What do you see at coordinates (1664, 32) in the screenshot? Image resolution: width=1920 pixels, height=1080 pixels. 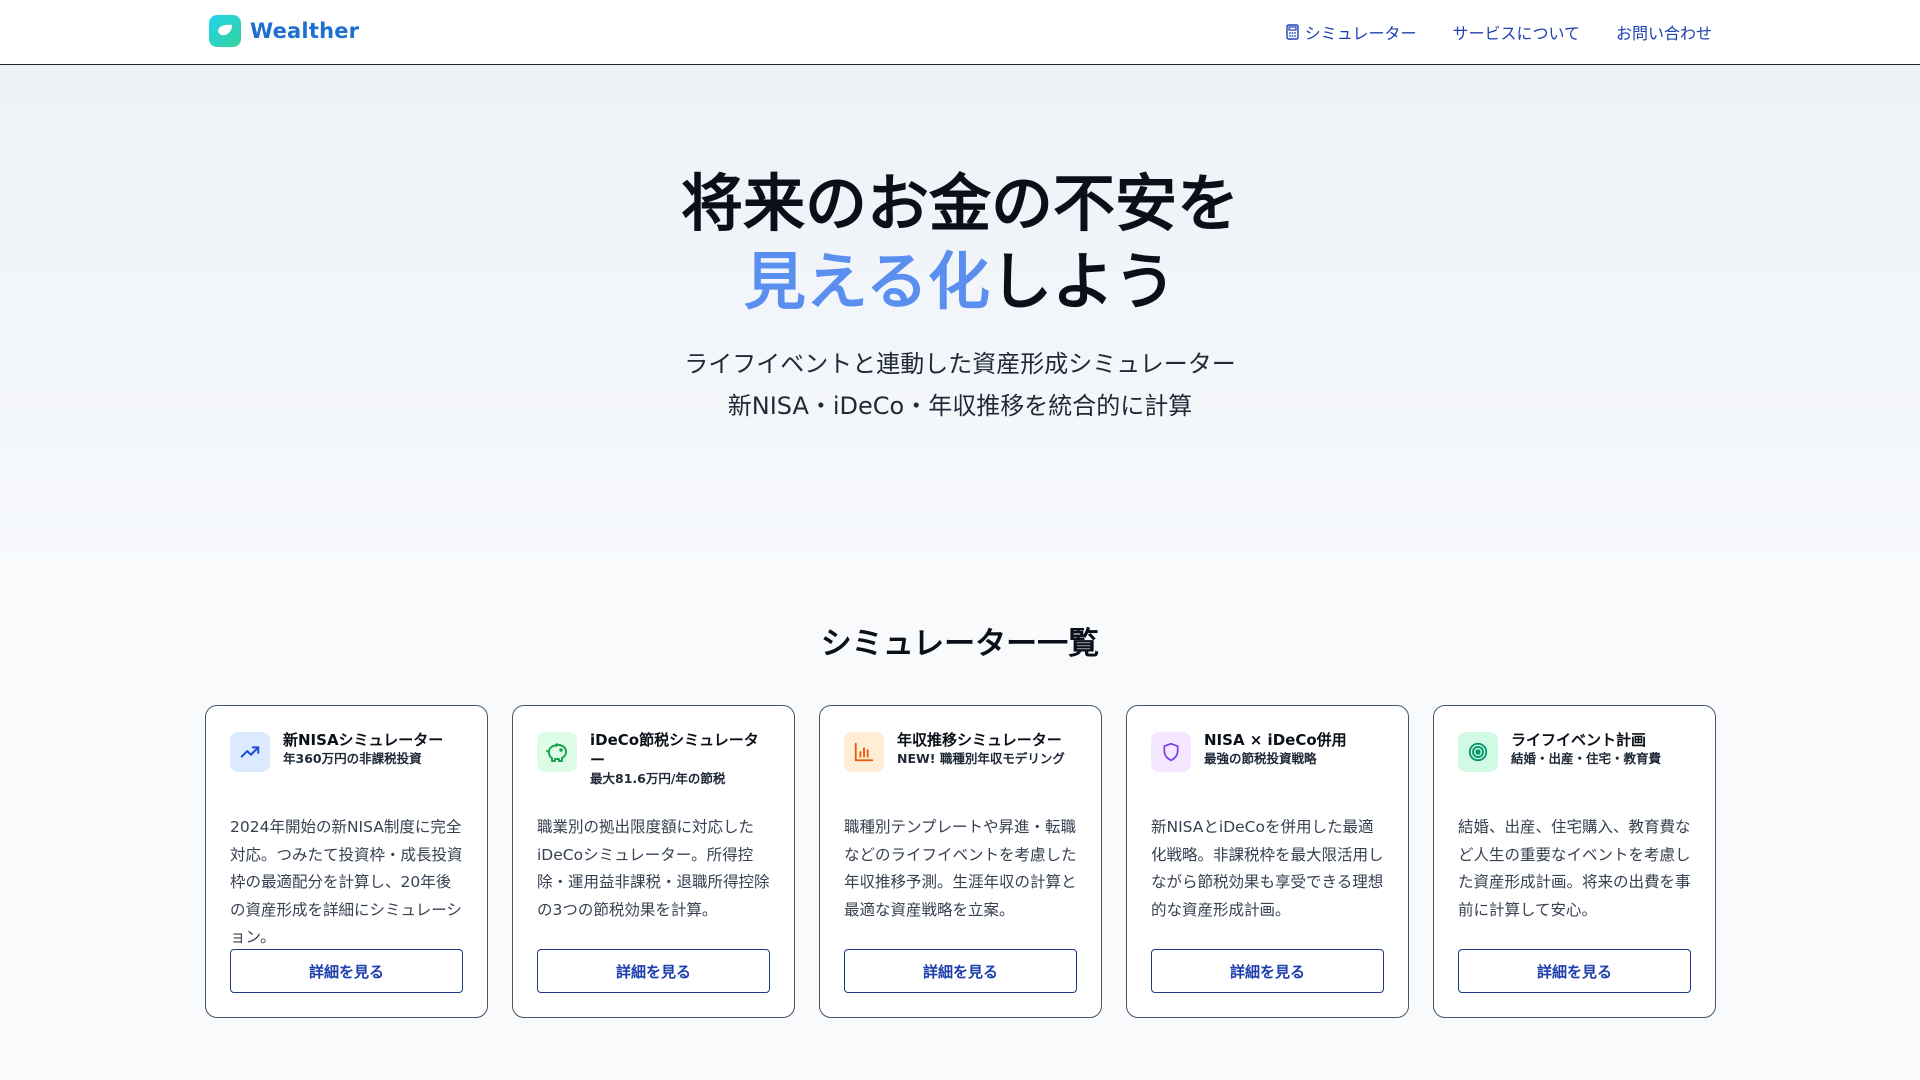 I see `nav-contact-link: お問い合わせ` at bounding box center [1664, 32].